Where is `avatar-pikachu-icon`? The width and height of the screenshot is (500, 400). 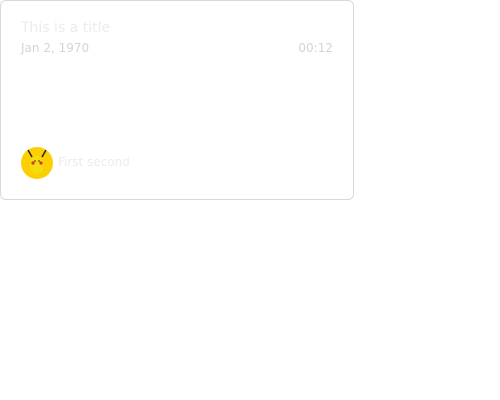
avatar-pikachu-icon is located at coordinates (37, 163).